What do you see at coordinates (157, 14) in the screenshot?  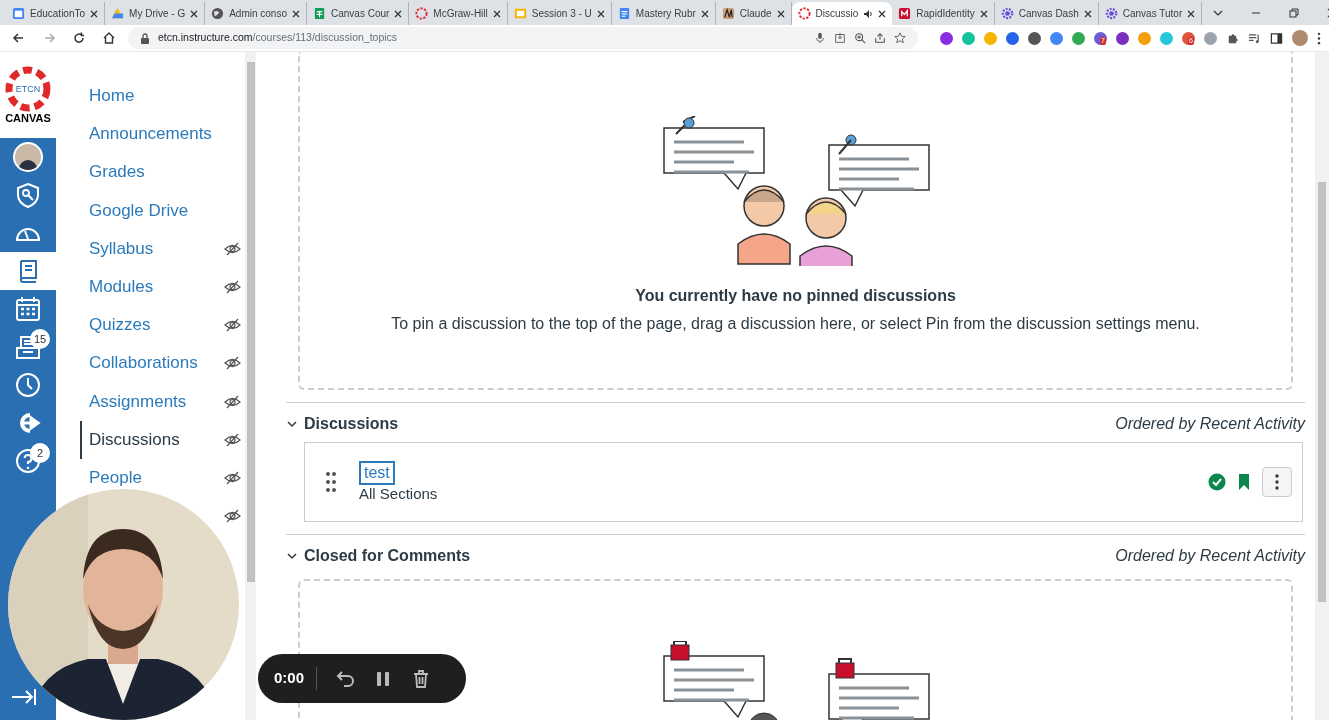 I see `tab-title: My Drive - G` at bounding box center [157, 14].